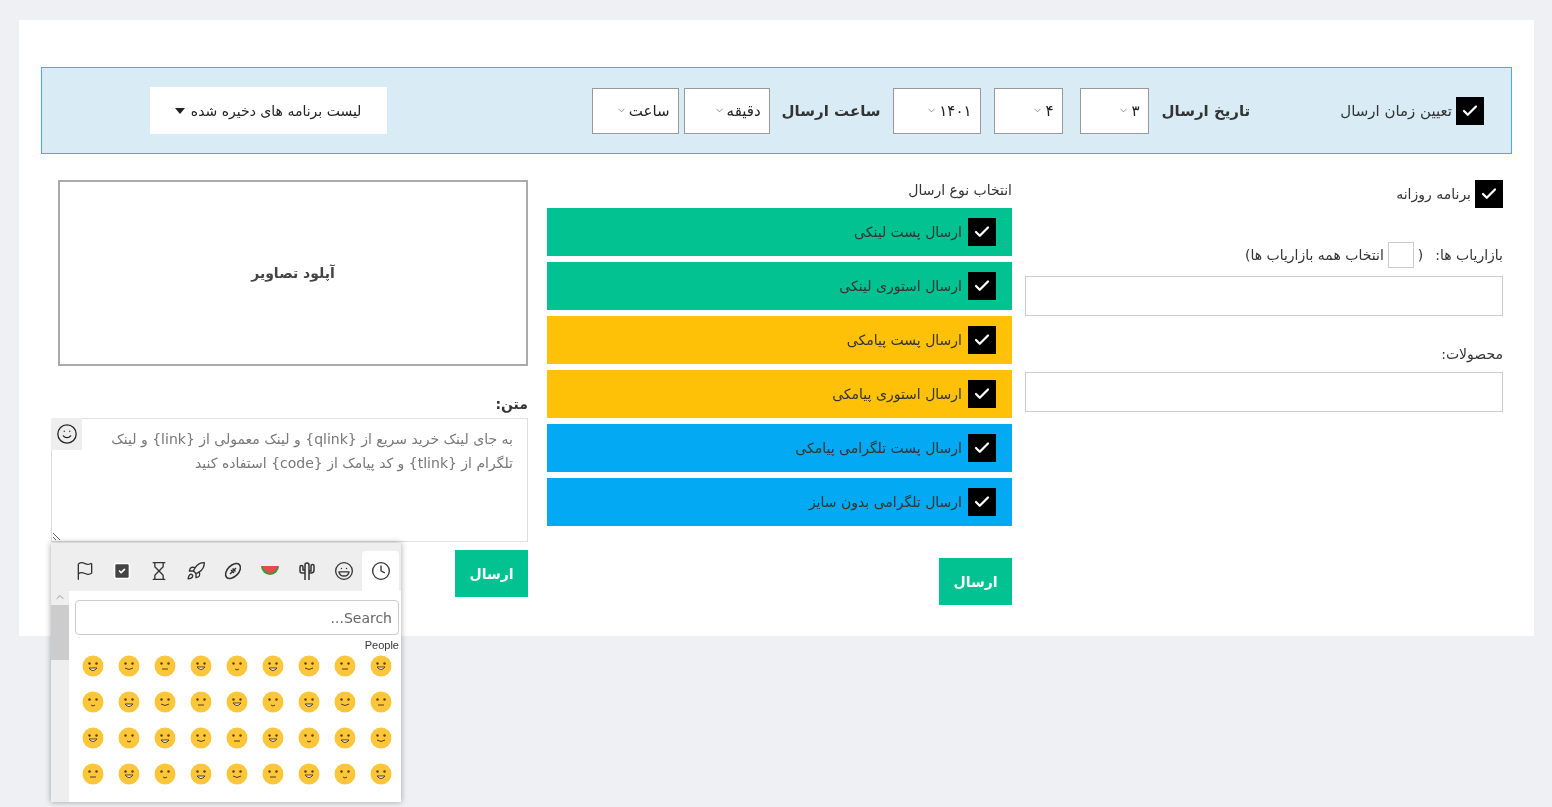 This screenshot has width=1552, height=807. I want to click on send-type-option: ارسال تلگرامی بدون سایز, so click(779, 502).